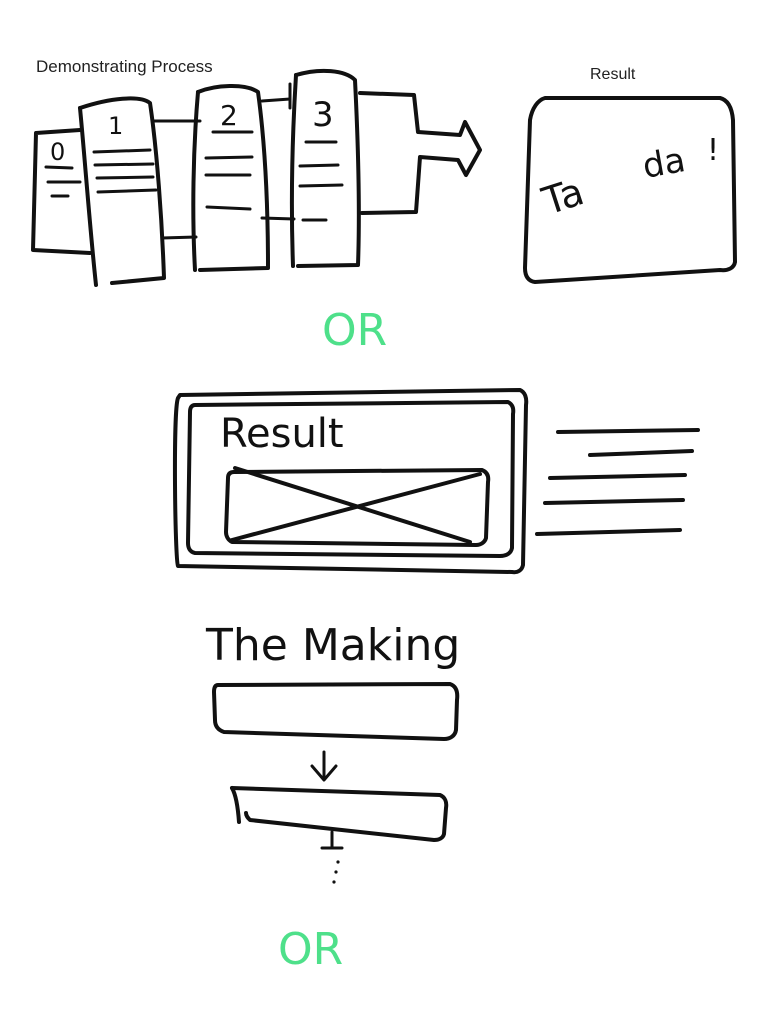 The height and width of the screenshot is (1024, 768). Describe the element at coordinates (276, 100) in the screenshot. I see `connector-2-3-top` at that location.